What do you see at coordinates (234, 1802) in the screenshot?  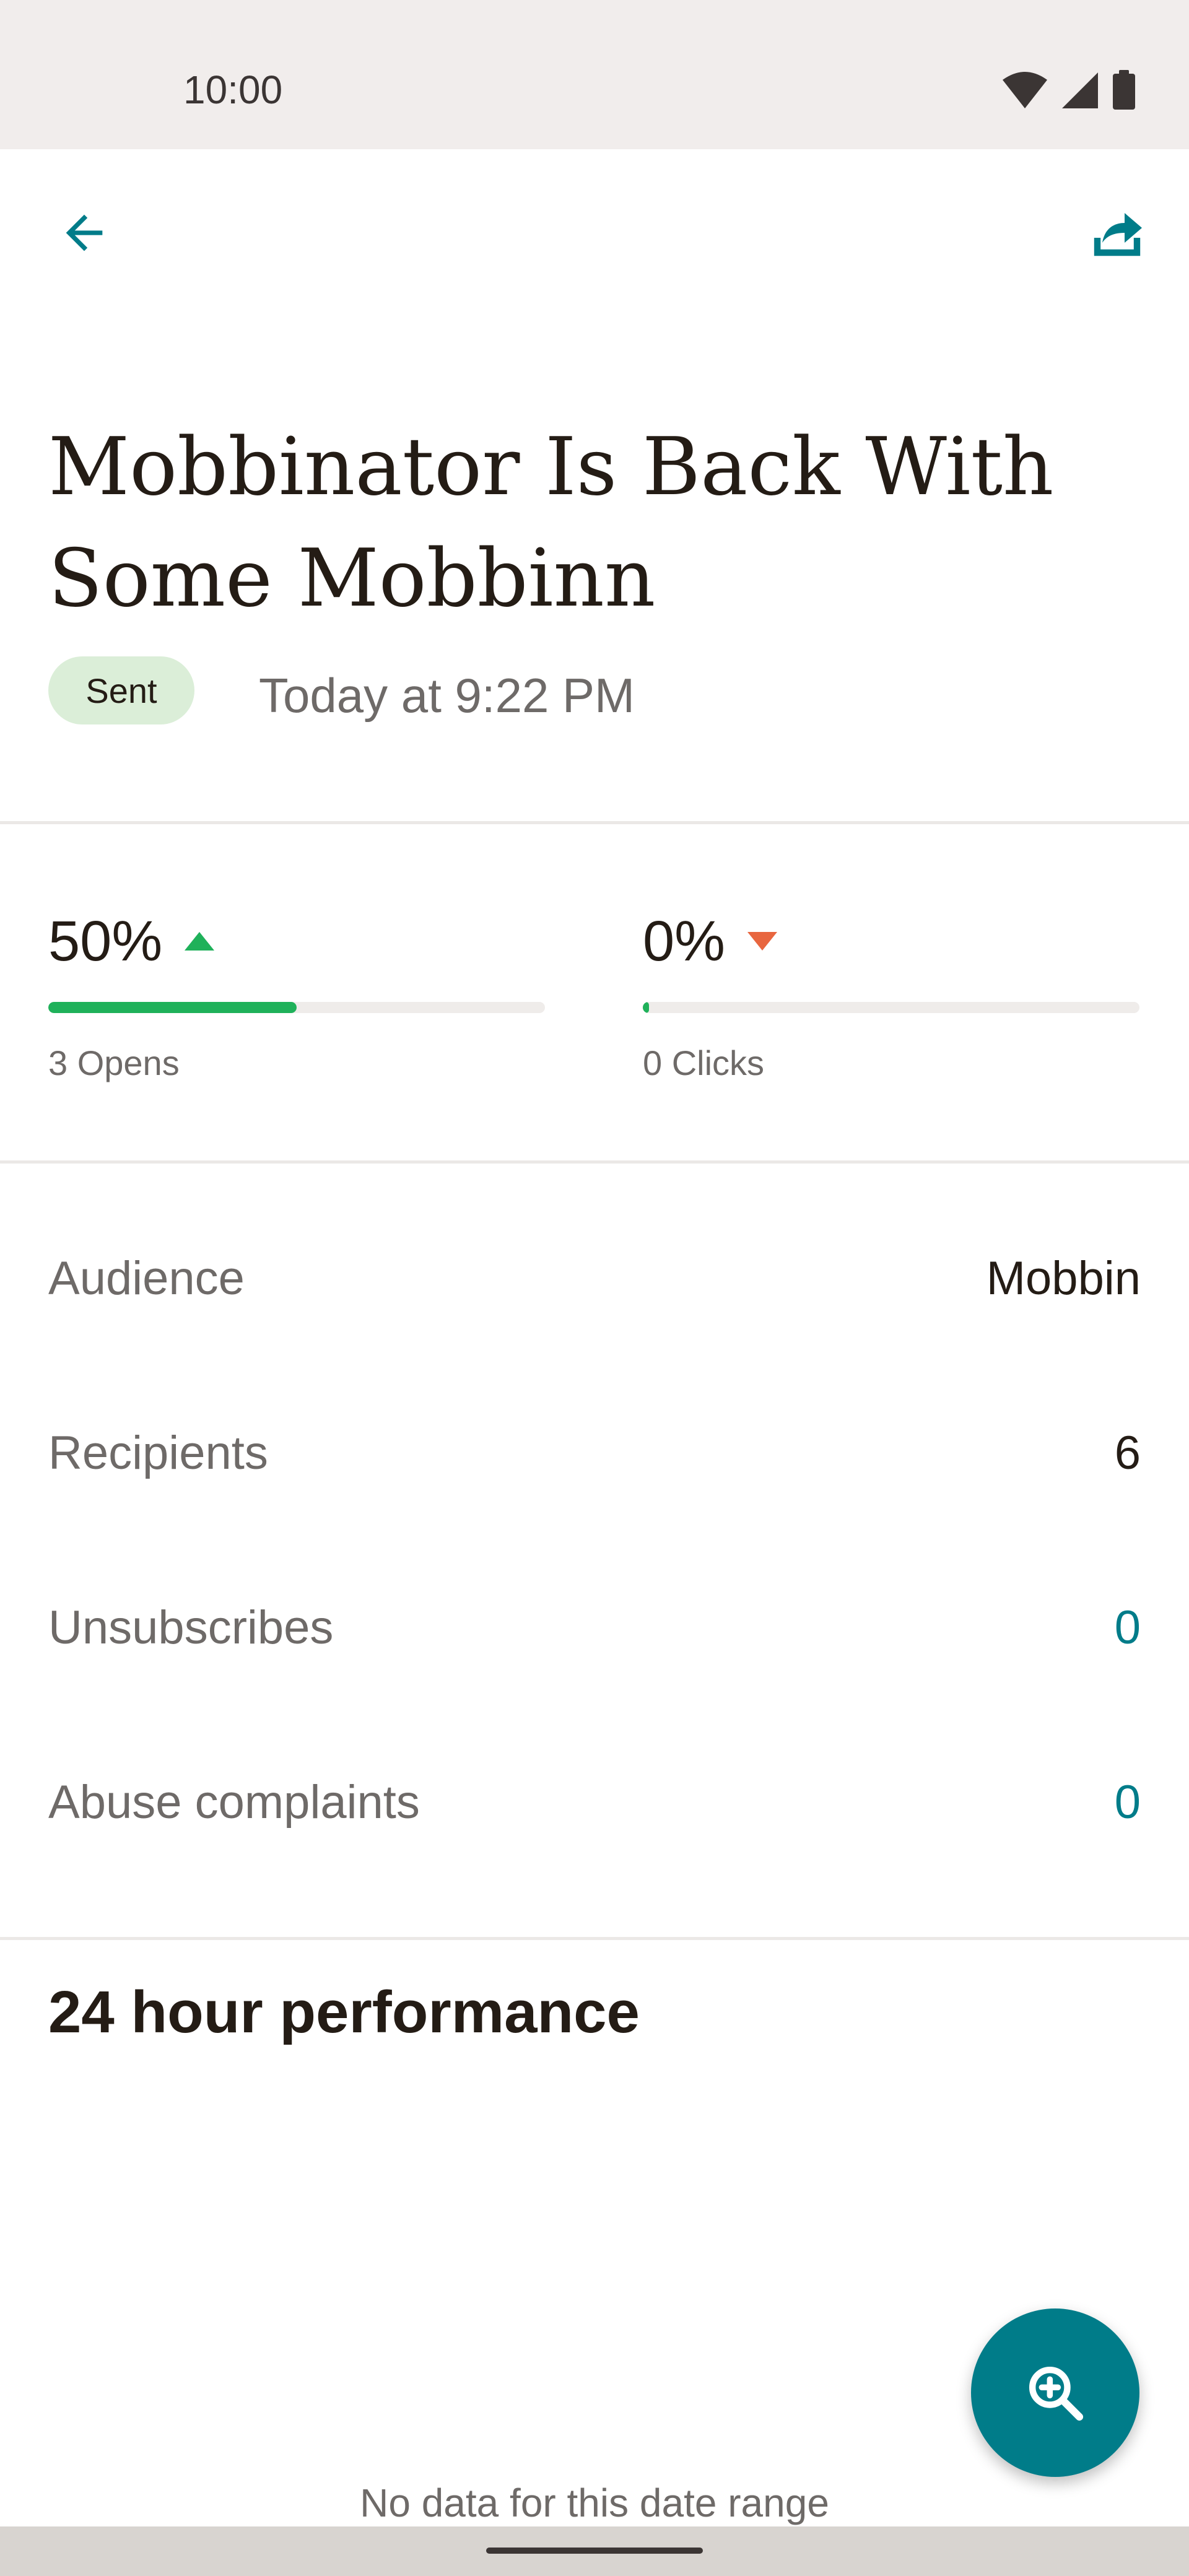 I see `abuse-complaints-label: Abuse complaints` at bounding box center [234, 1802].